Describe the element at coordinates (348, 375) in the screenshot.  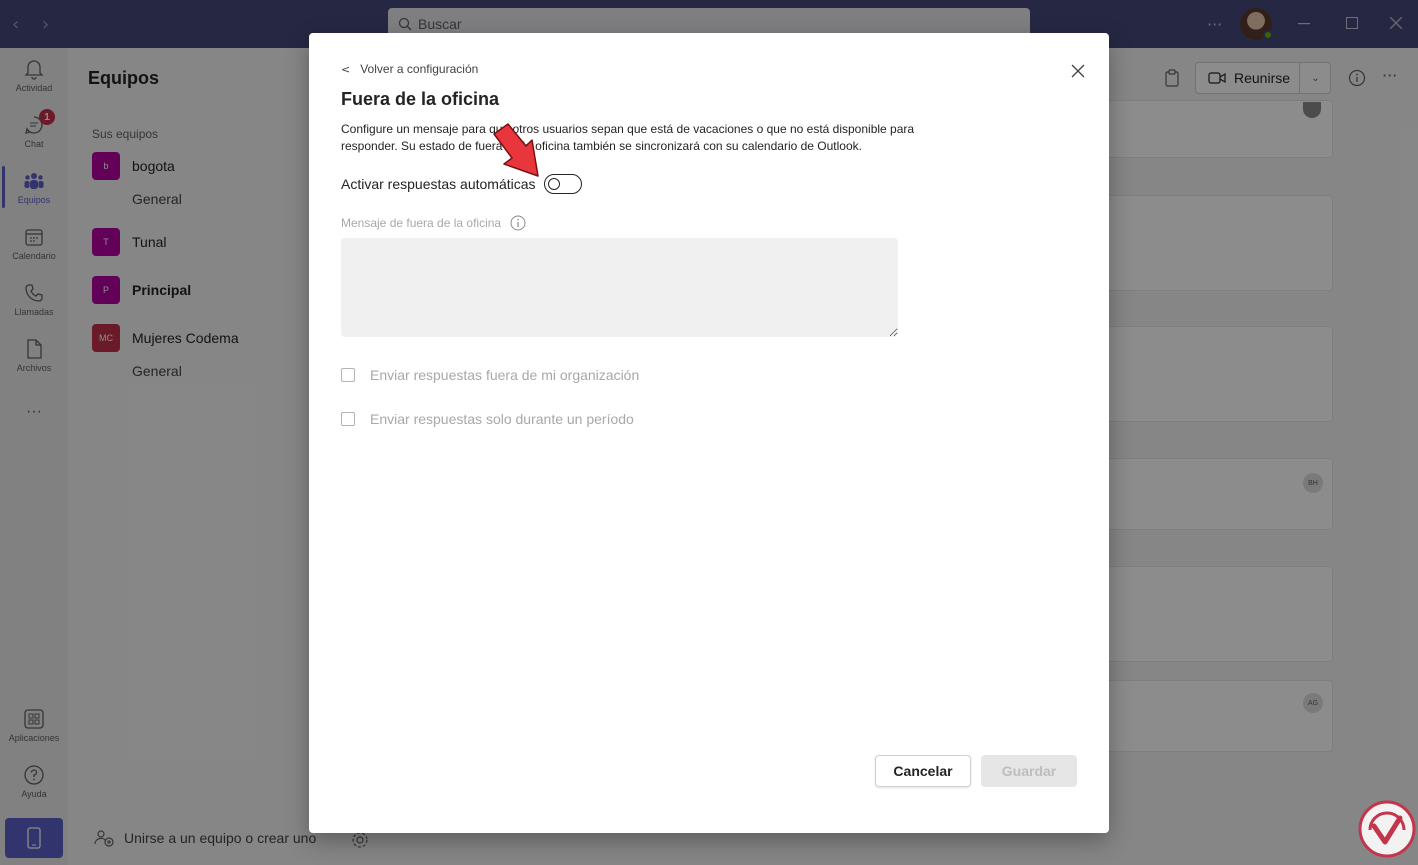
I see `checkbox-outside-org` at that location.